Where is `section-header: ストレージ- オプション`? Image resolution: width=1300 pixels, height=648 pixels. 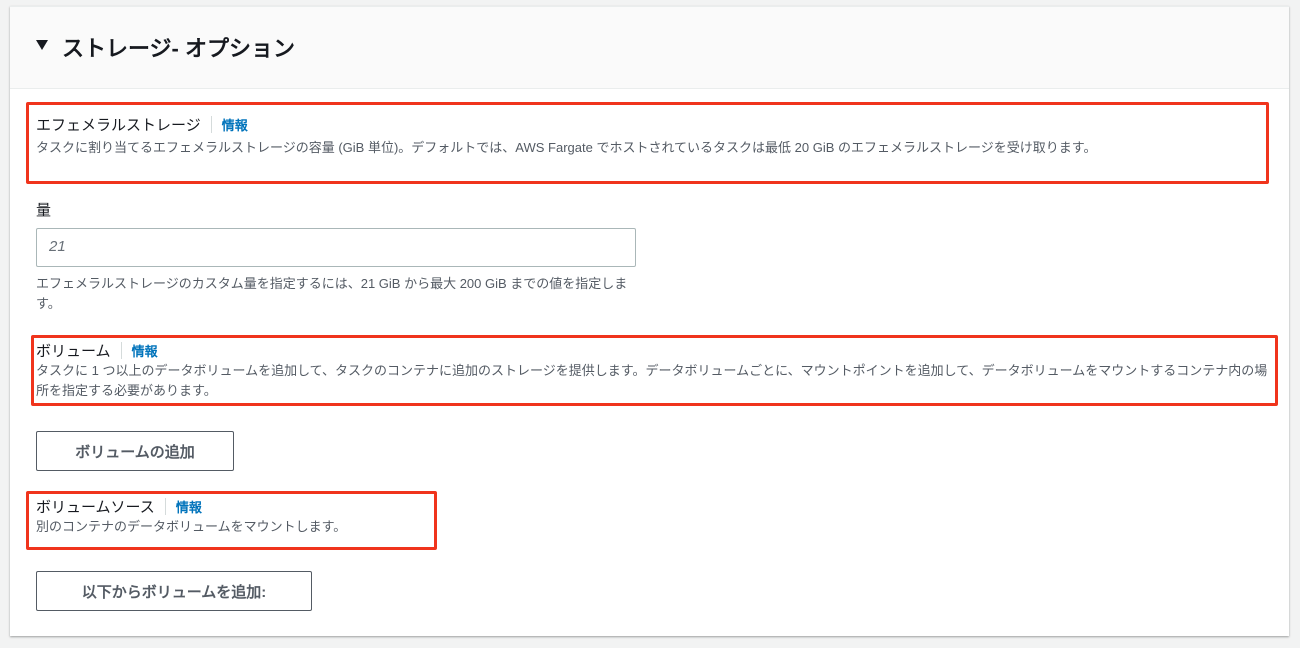 section-header: ストレージ- オプション is located at coordinates (649, 48).